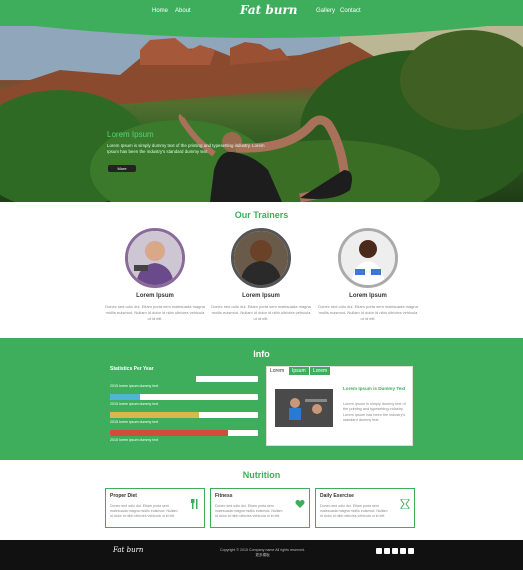 This screenshot has height=570, width=523. Describe the element at coordinates (300, 503) in the screenshot. I see `heart-icon` at that location.